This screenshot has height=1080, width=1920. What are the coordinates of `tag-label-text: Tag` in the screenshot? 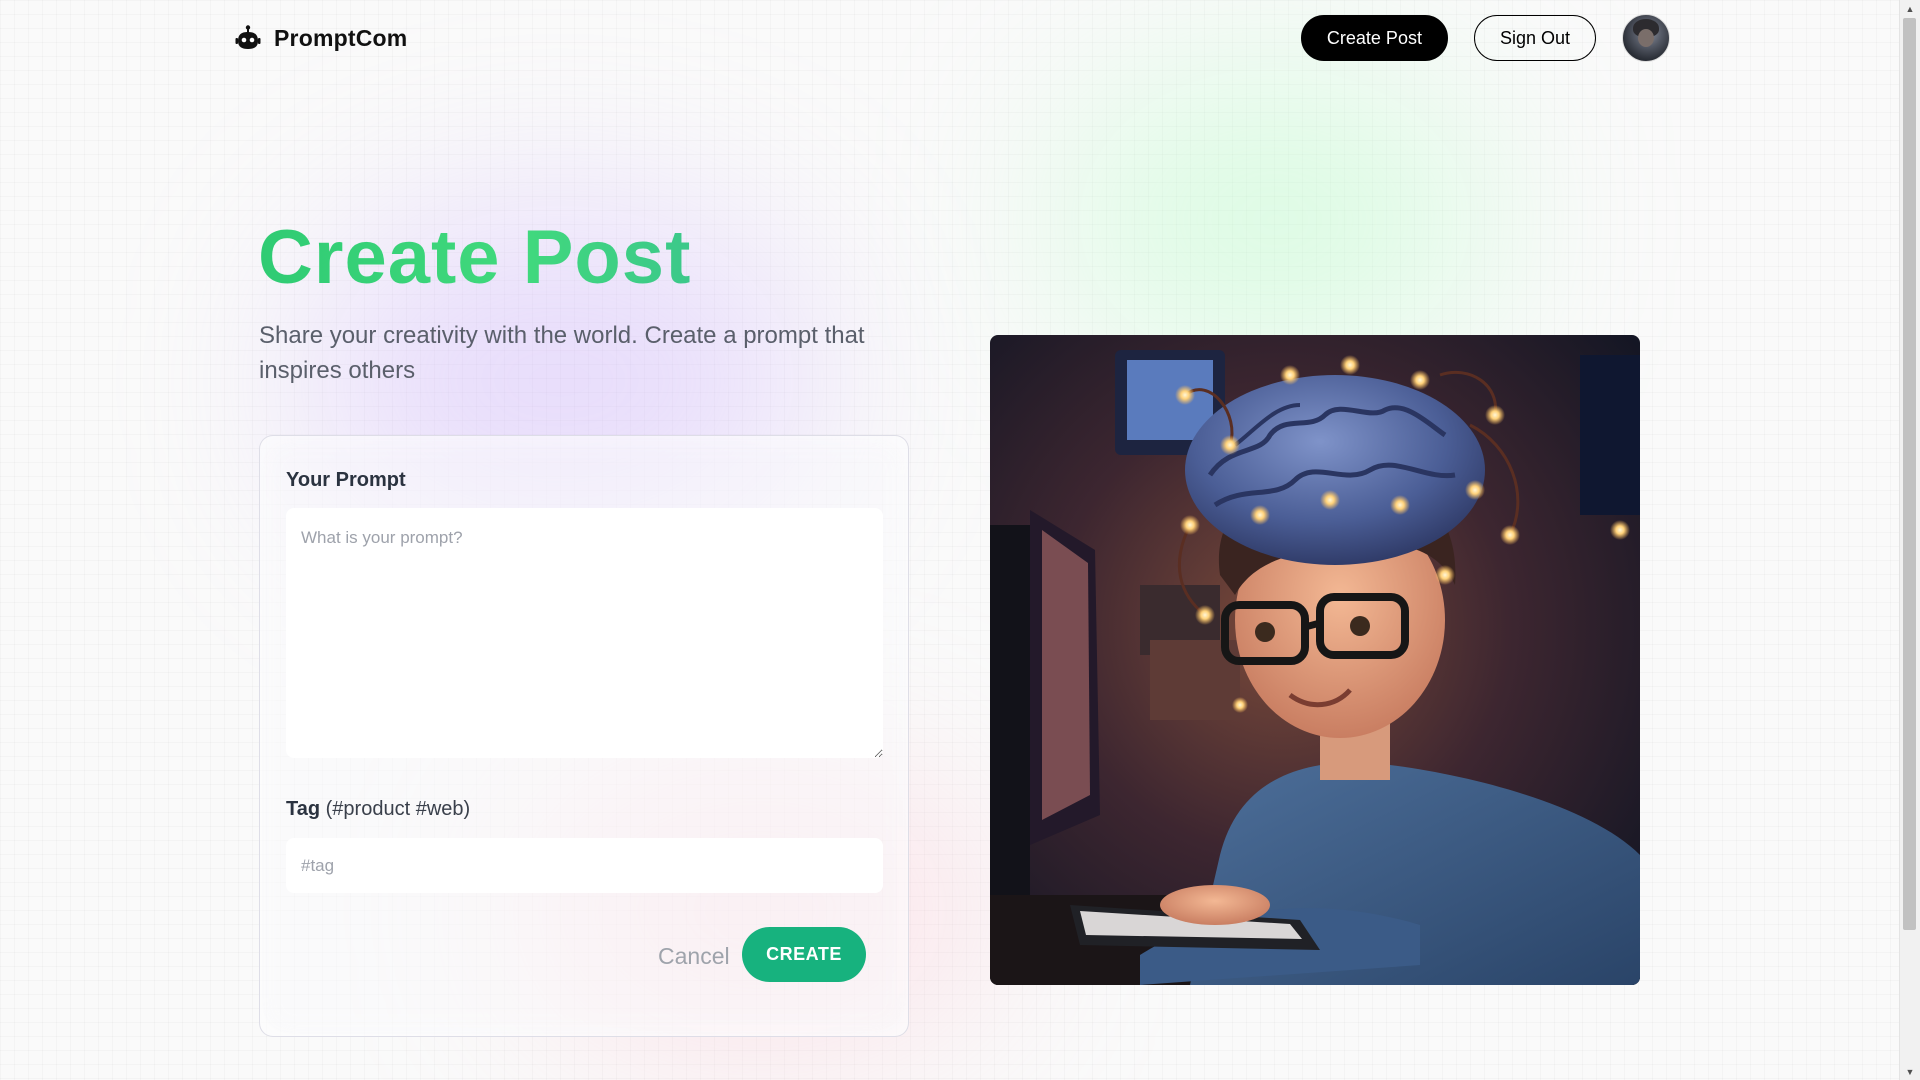 It's located at (303, 809).